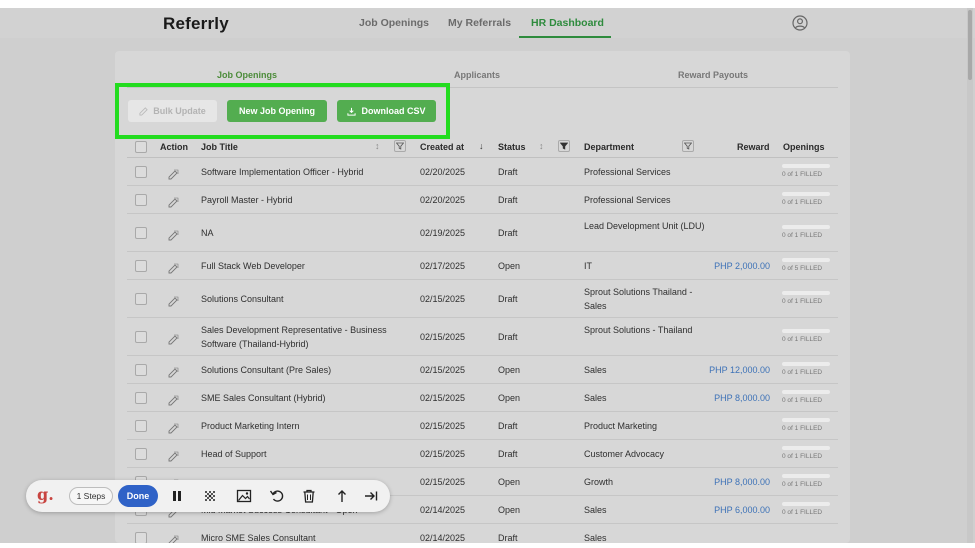  I want to click on user-account-icon, so click(800, 23).